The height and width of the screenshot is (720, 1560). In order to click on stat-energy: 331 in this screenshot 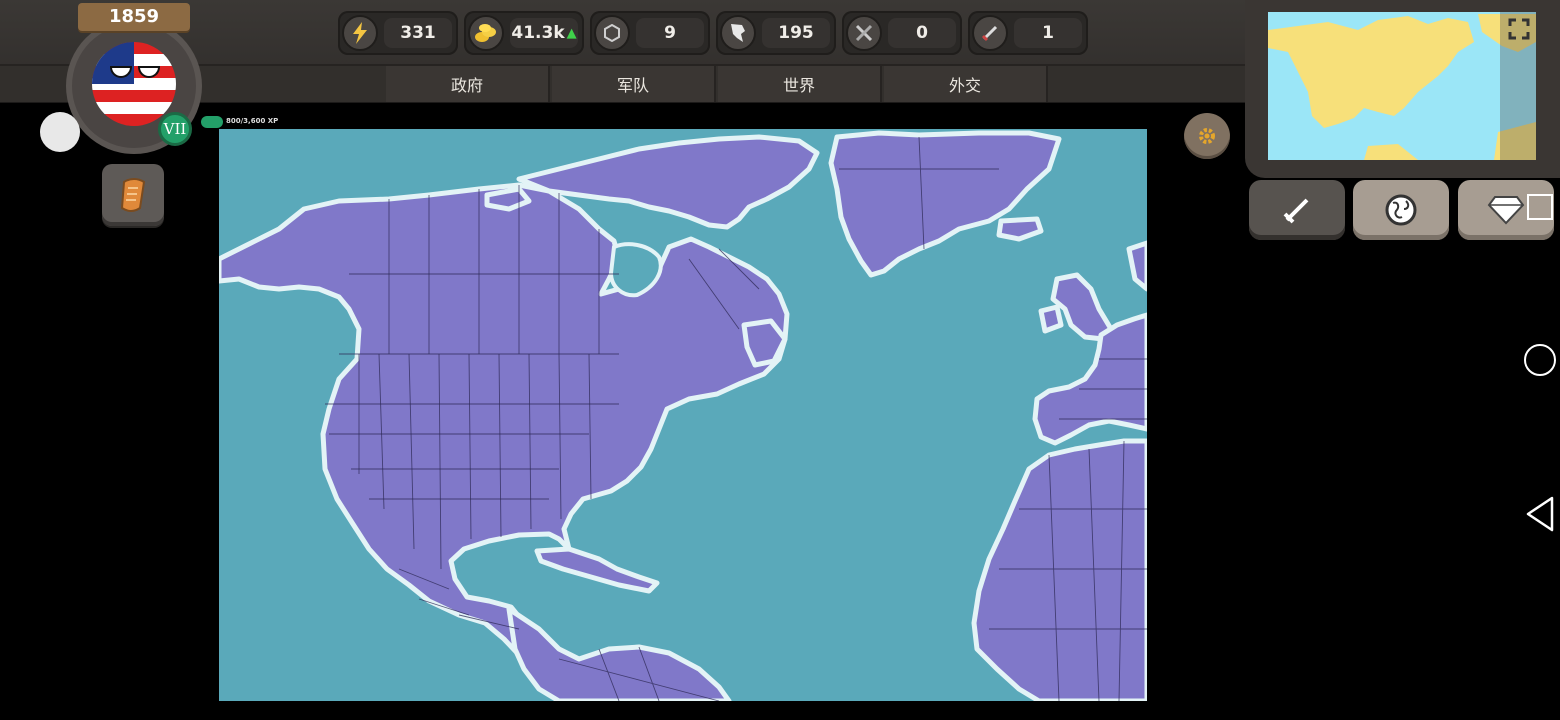, I will do `click(398, 33)`.